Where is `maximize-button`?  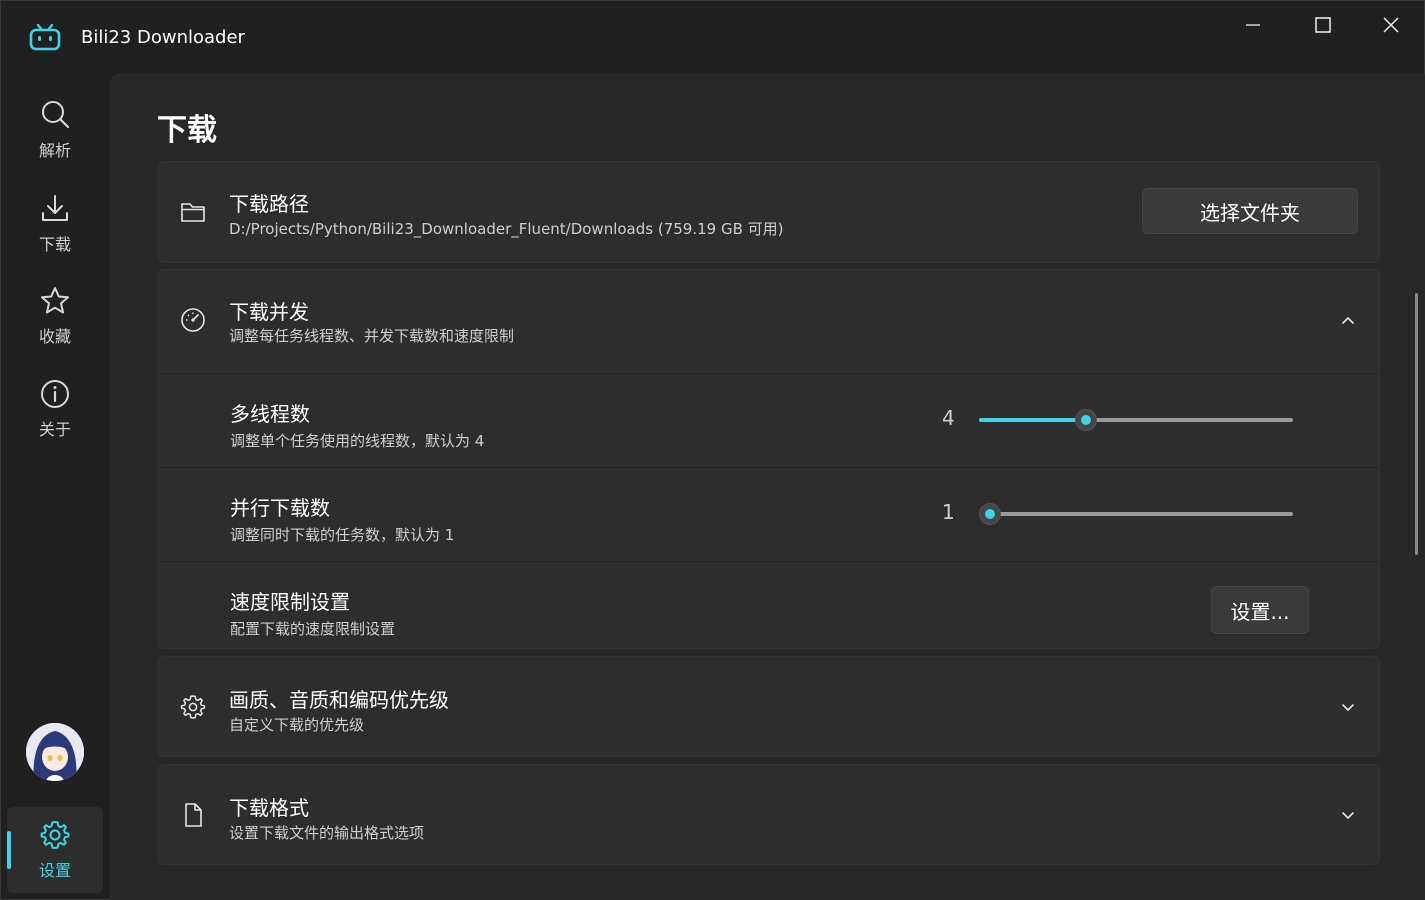
maximize-button is located at coordinates (1323, 25).